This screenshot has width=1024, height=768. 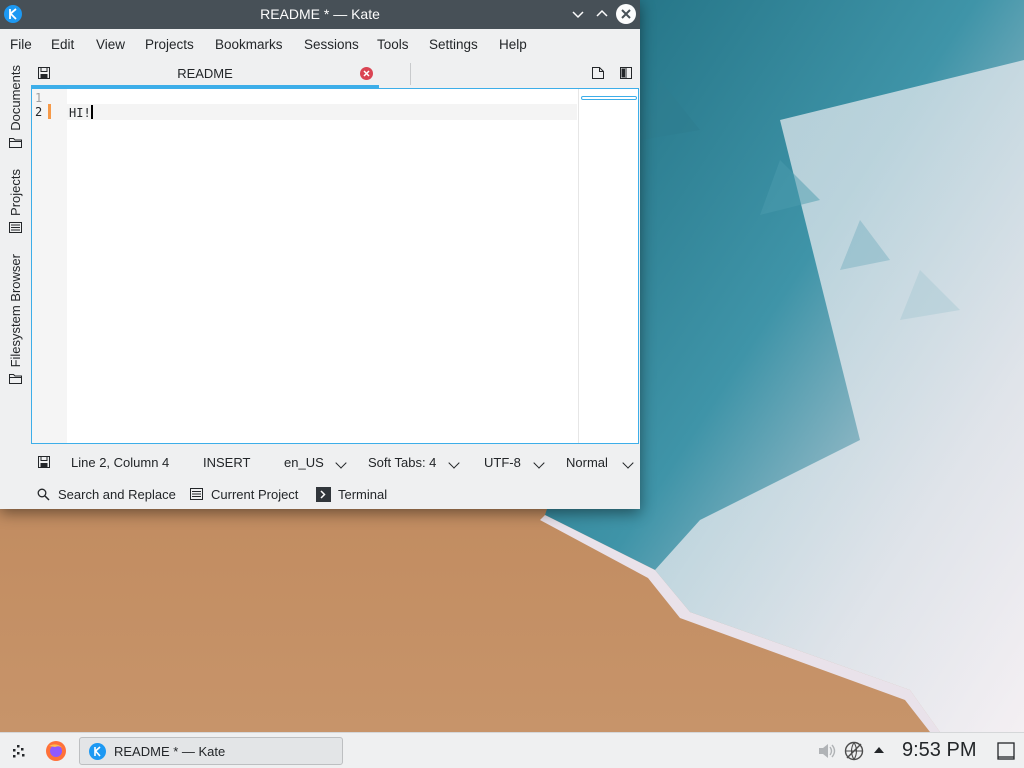 I want to click on encoding-selector: UTF-8, so click(x=502, y=462).